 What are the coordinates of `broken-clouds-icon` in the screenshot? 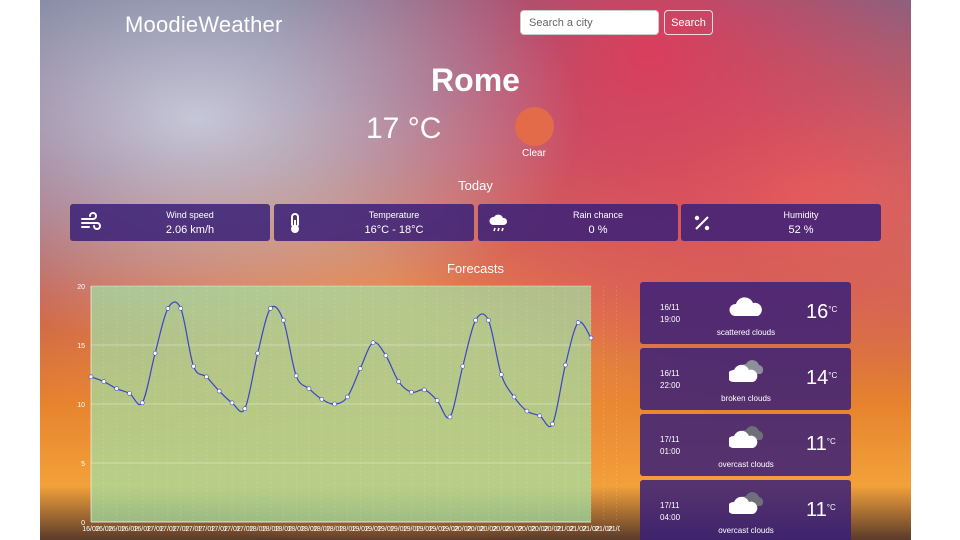 It's located at (746, 371).